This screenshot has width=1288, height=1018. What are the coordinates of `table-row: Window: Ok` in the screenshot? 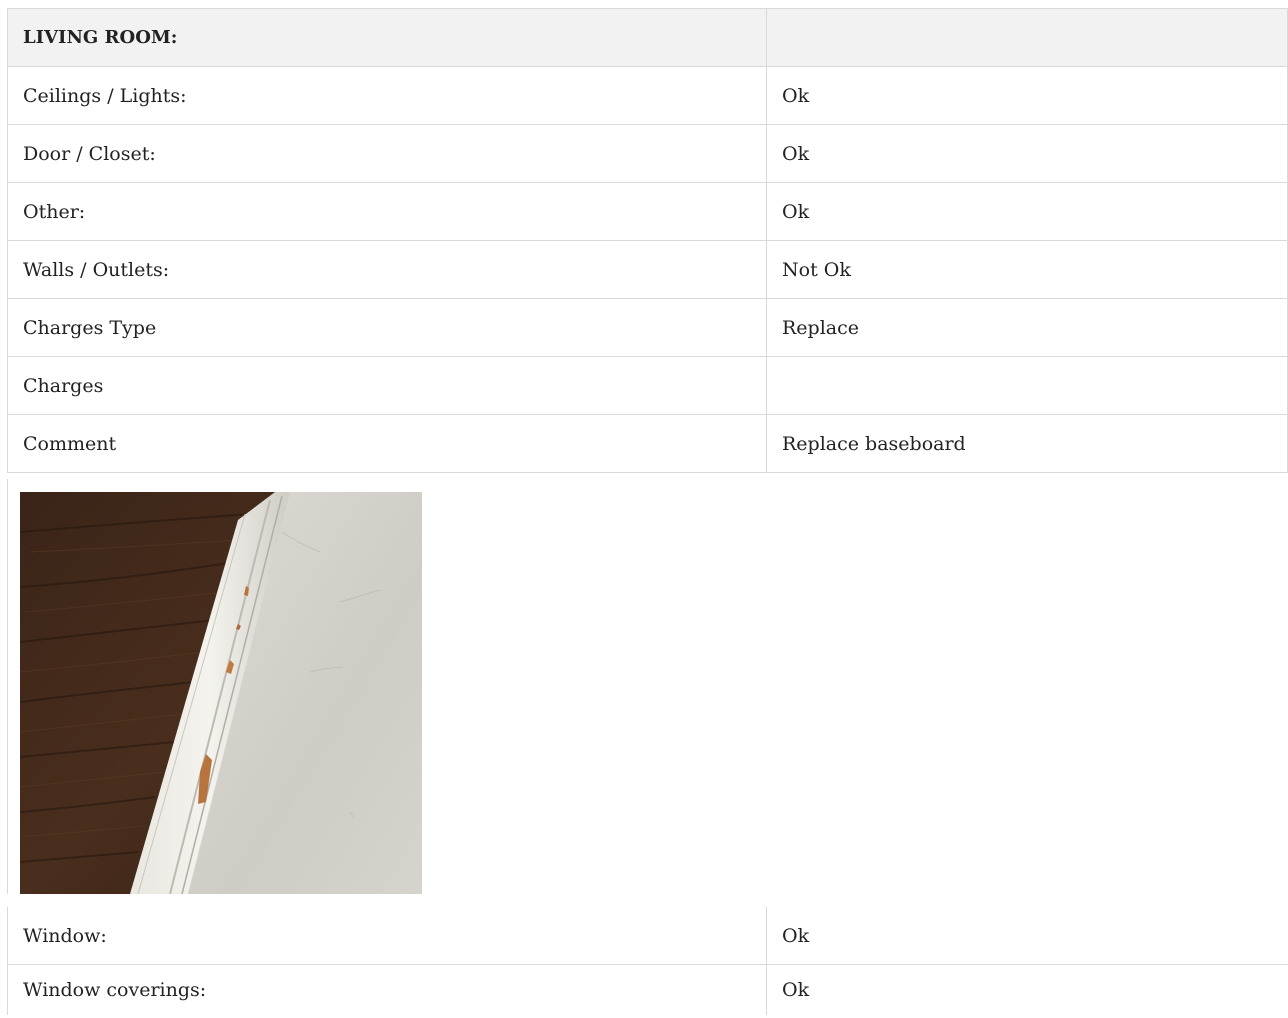 It's located at (647, 936).